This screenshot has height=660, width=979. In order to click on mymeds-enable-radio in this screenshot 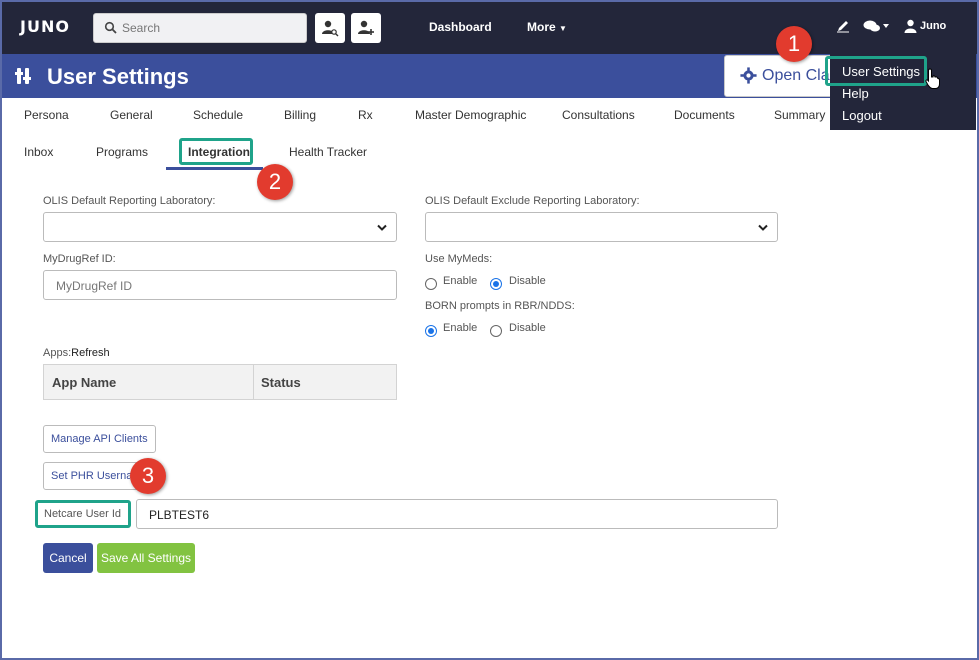, I will do `click(431, 284)`.